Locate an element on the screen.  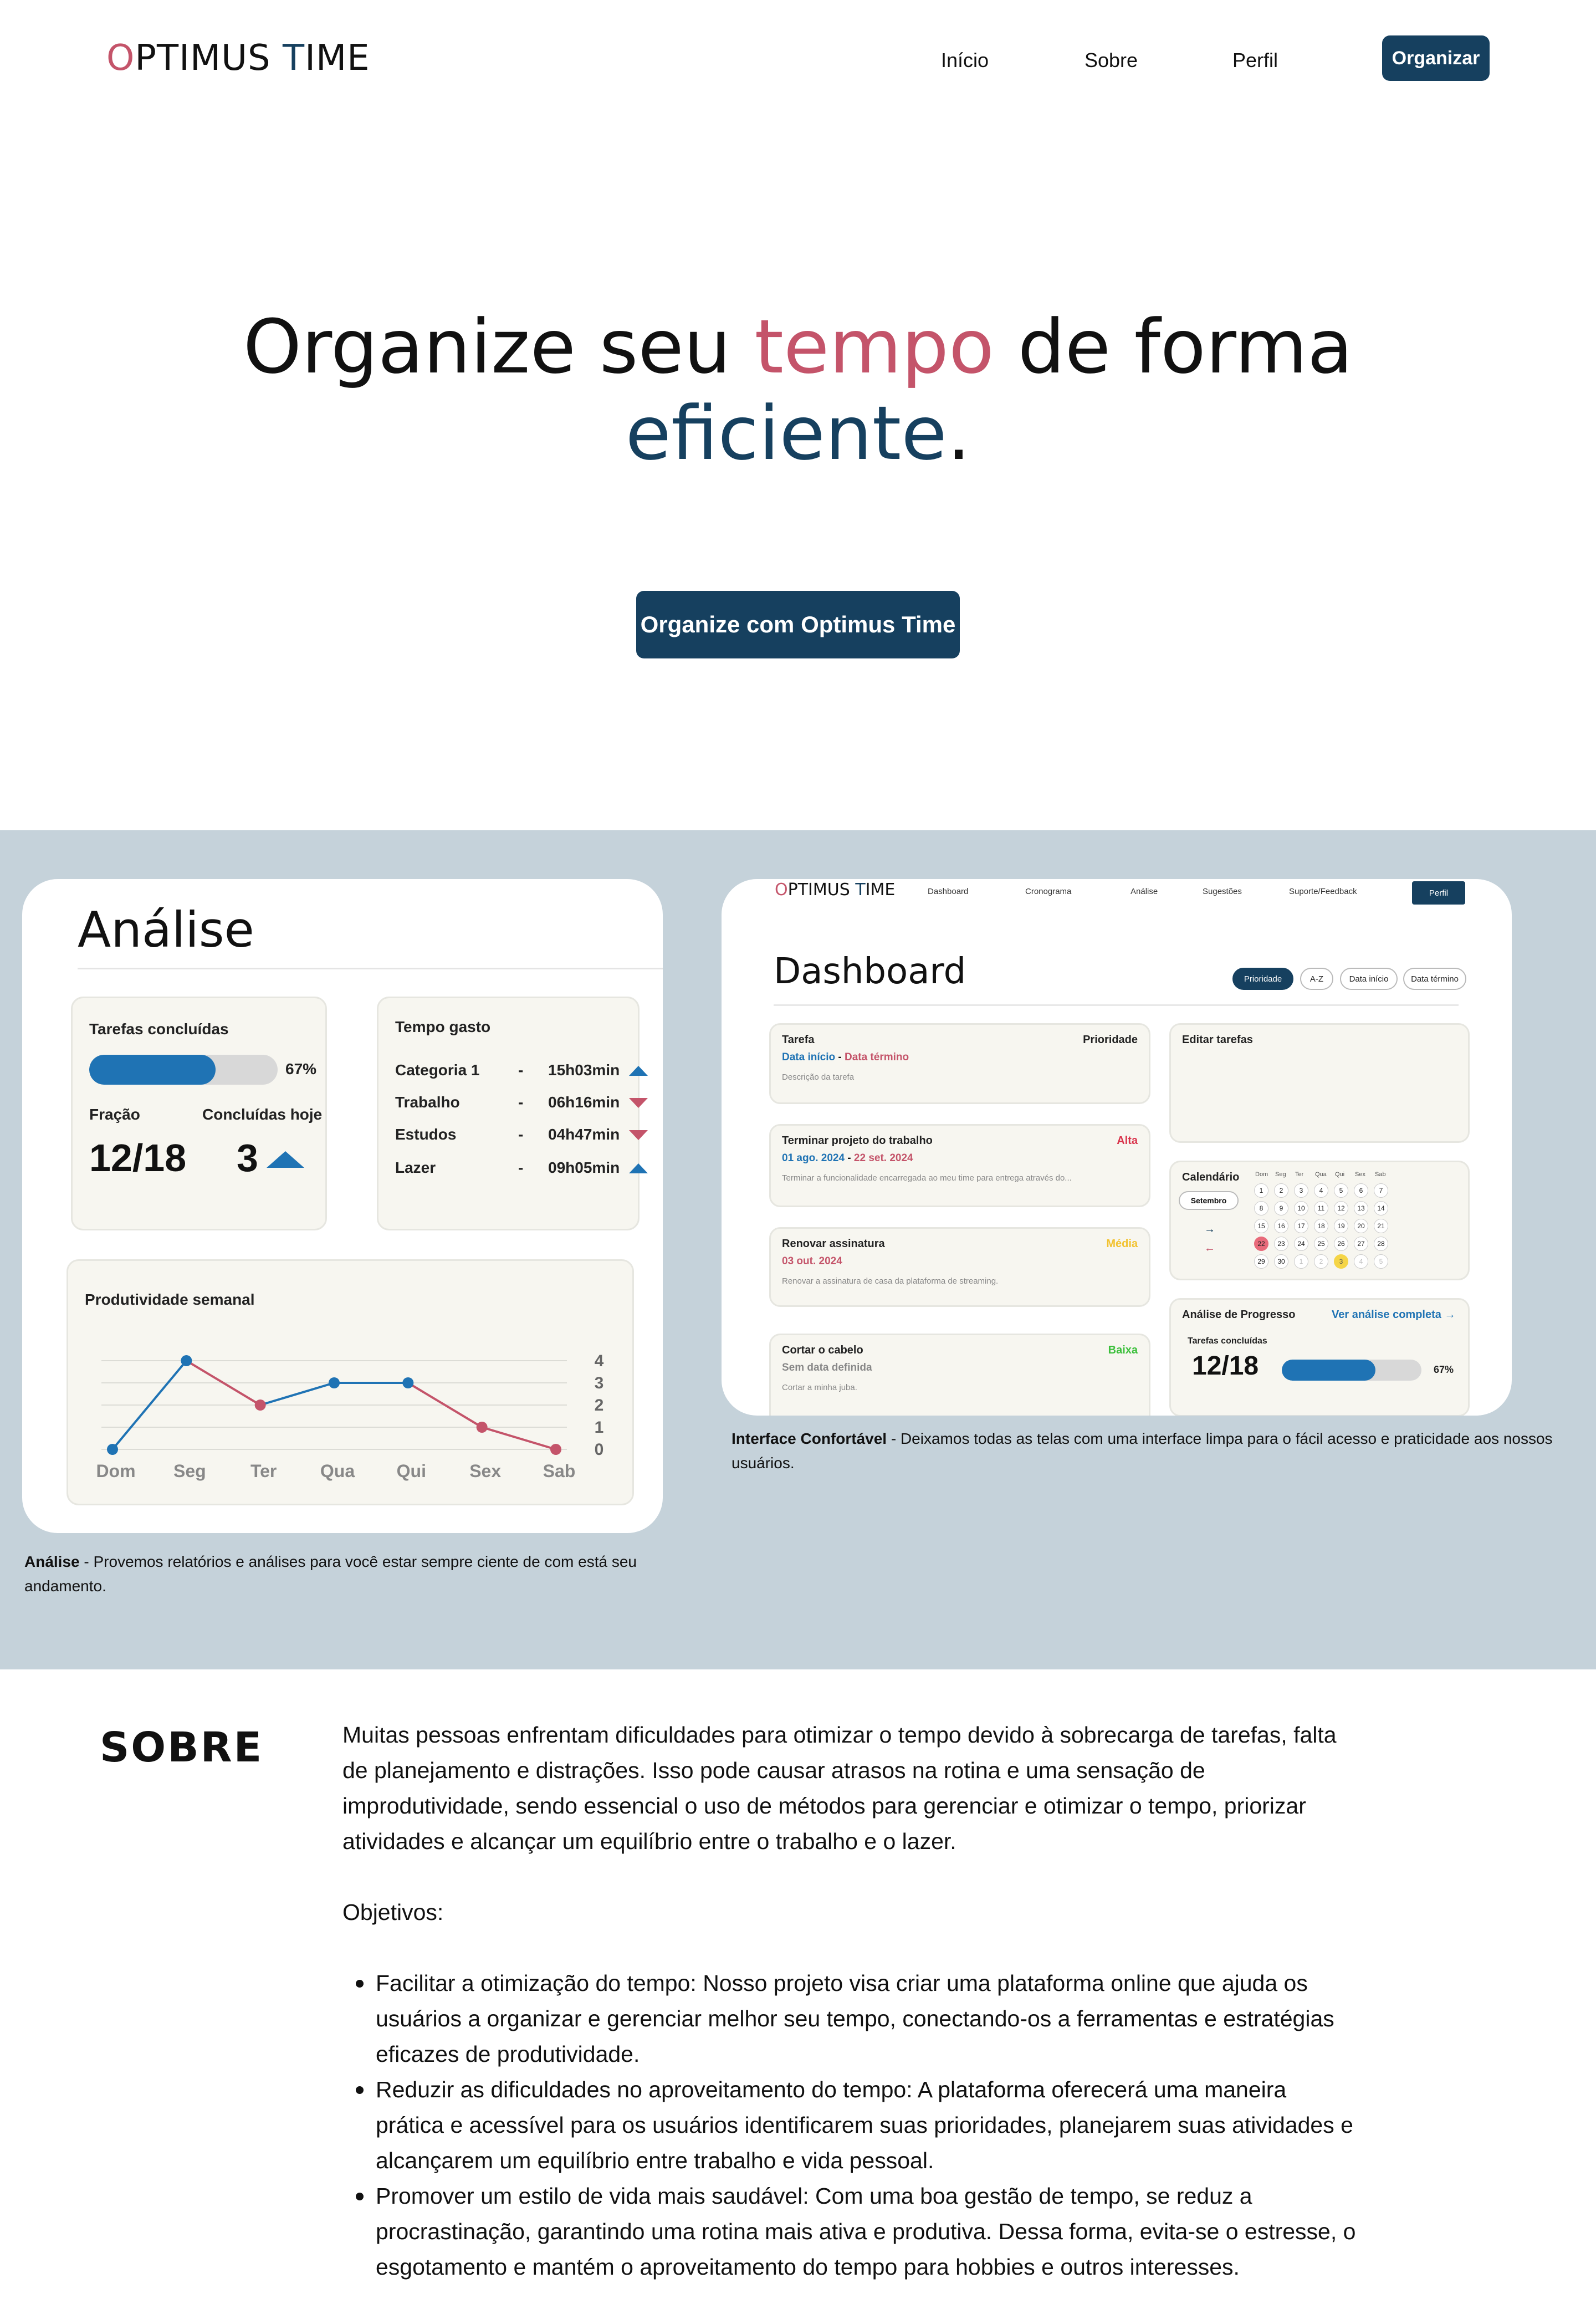
calendar-day: 7 is located at coordinates (1381, 1190).